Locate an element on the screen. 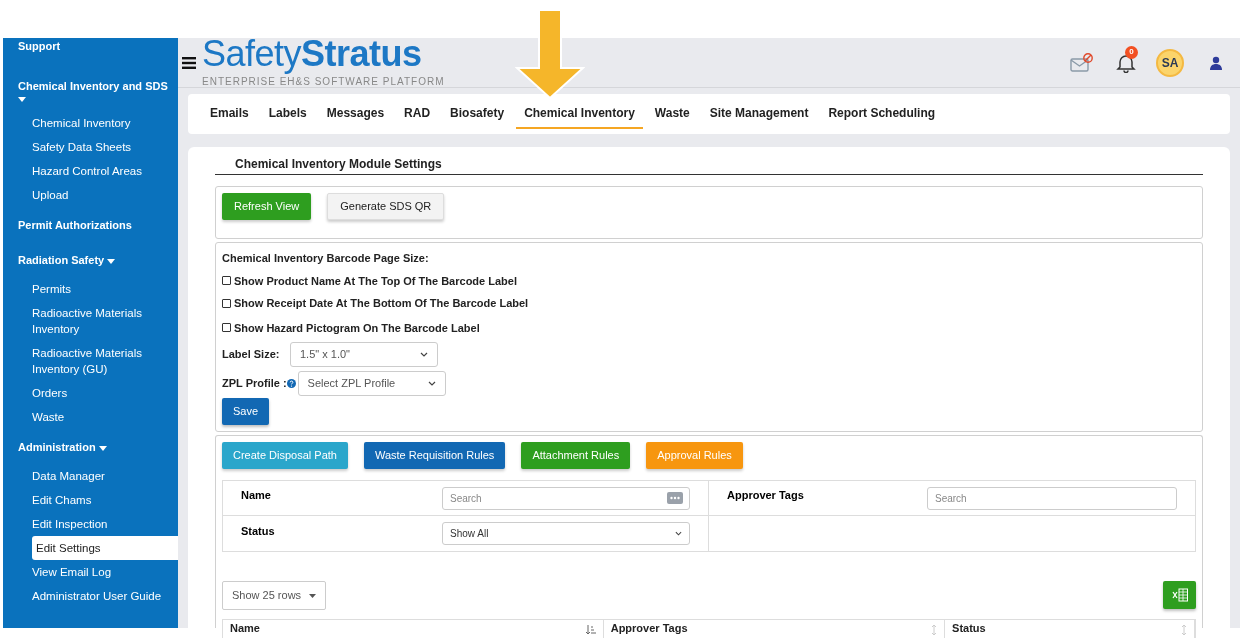 This screenshot has height=641, width=1245. checkbox-label: Show Product Name At The Top Of The Barcode Label is located at coordinates (375, 281).